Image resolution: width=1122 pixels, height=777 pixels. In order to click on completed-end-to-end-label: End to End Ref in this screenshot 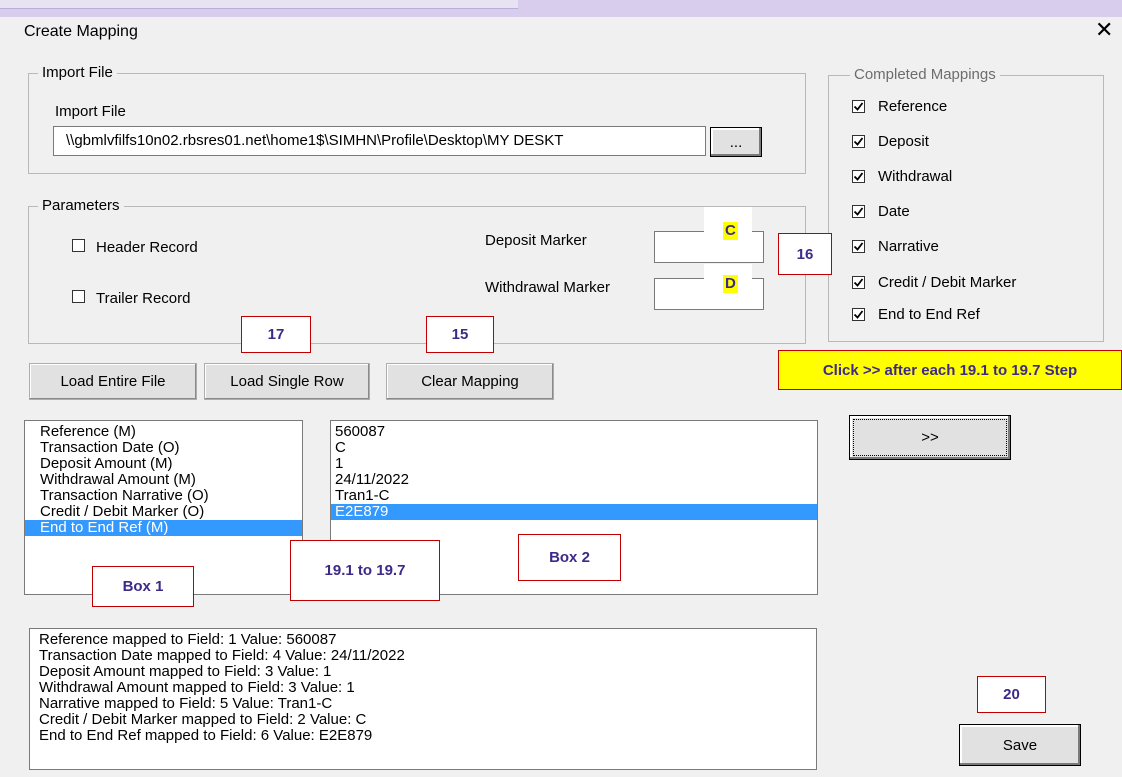, I will do `click(929, 314)`.